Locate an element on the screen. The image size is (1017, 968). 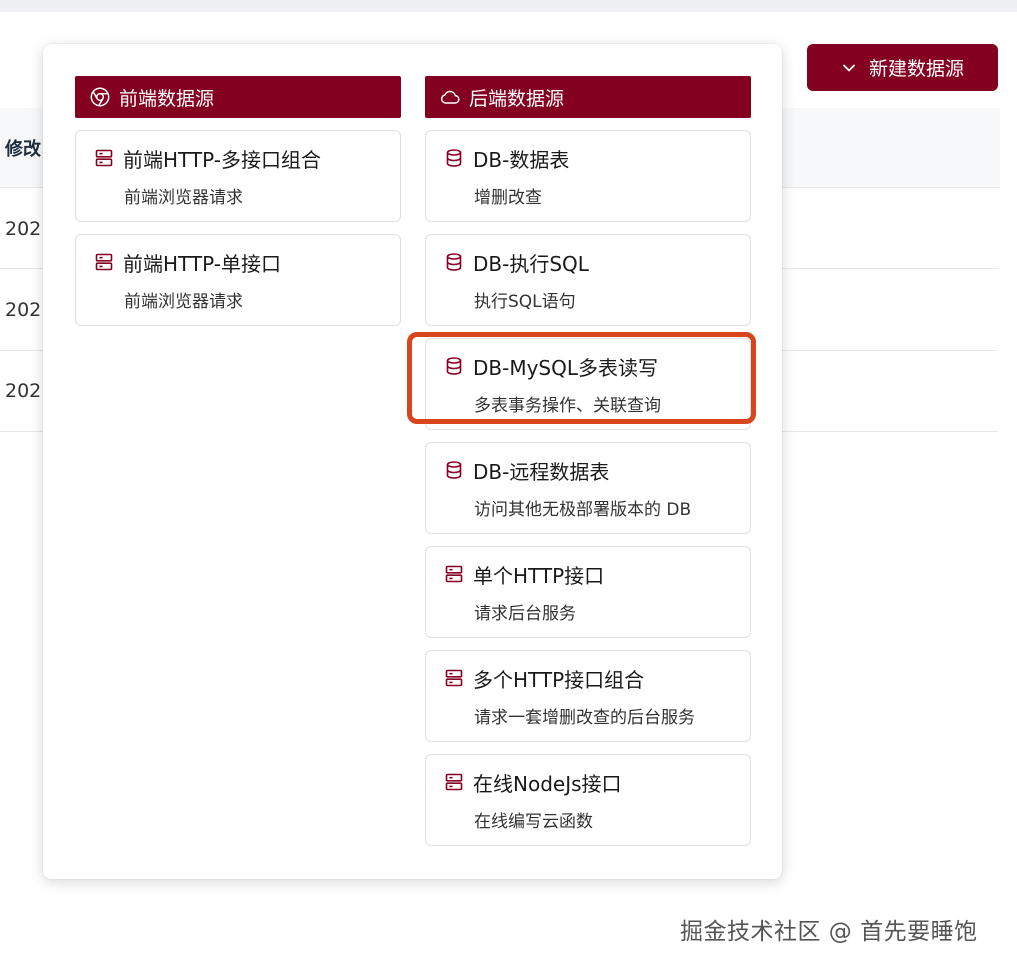
card-desc: 在线编写云函数 is located at coordinates (533, 822).